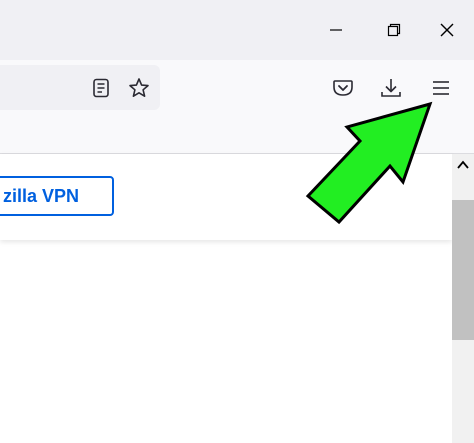 The height and width of the screenshot is (443, 474). I want to click on minimize-button, so click(336, 30).